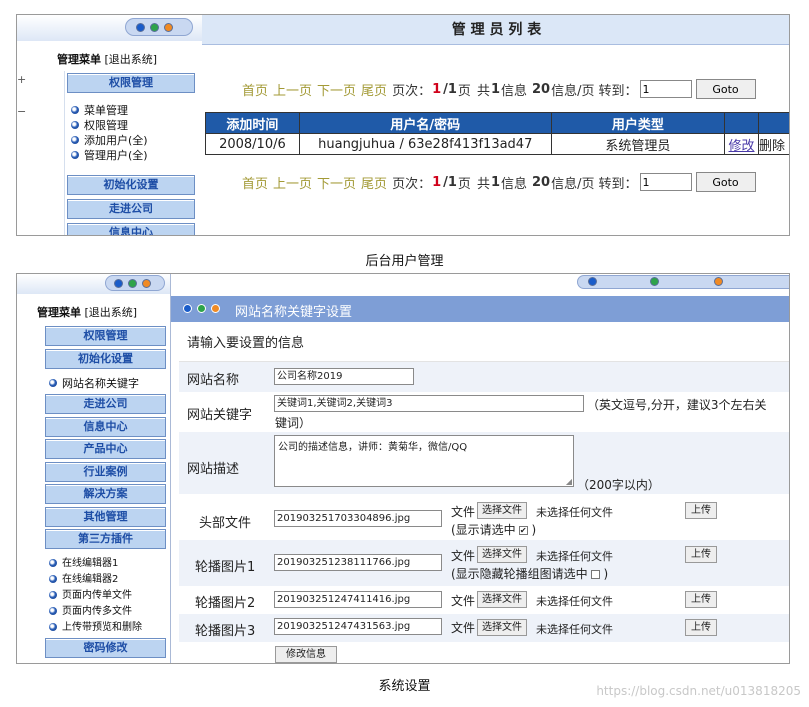  I want to click on sidebar-divider, so click(170, 468).